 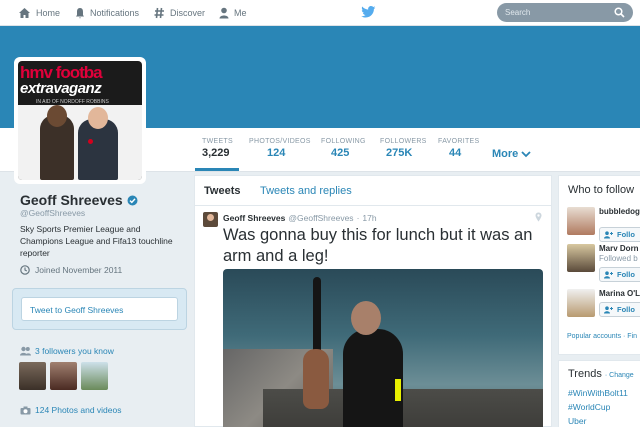 I want to click on stat-followers-label: FOLLOWERS, so click(x=403, y=141).